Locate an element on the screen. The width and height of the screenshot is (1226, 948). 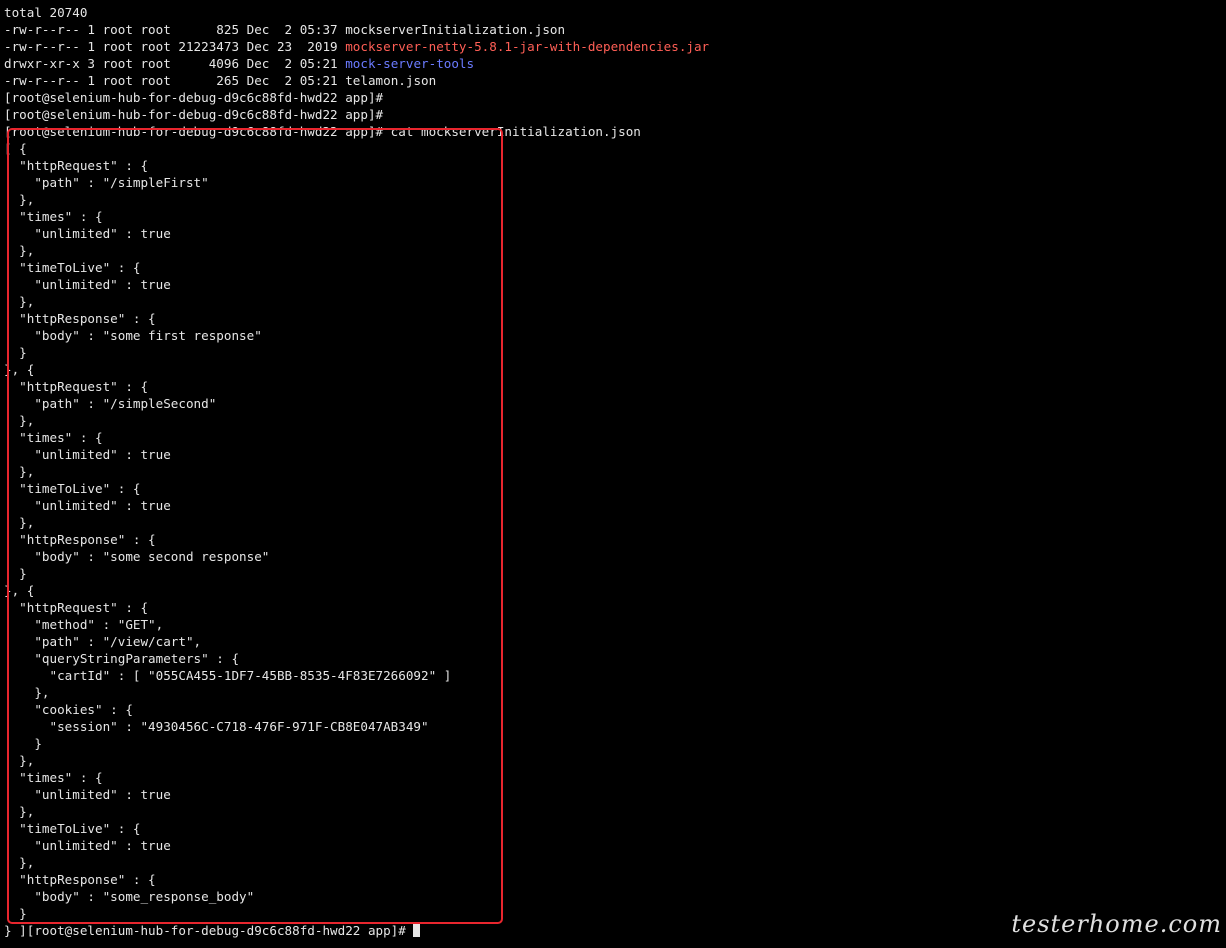
line-text: "body" : "some second response" is located at coordinates (137, 556).